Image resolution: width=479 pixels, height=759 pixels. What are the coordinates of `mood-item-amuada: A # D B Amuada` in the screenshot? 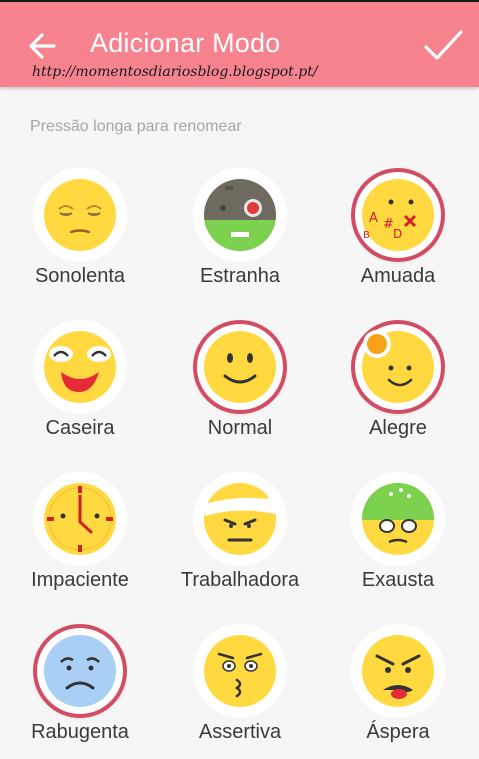 It's located at (398, 235).